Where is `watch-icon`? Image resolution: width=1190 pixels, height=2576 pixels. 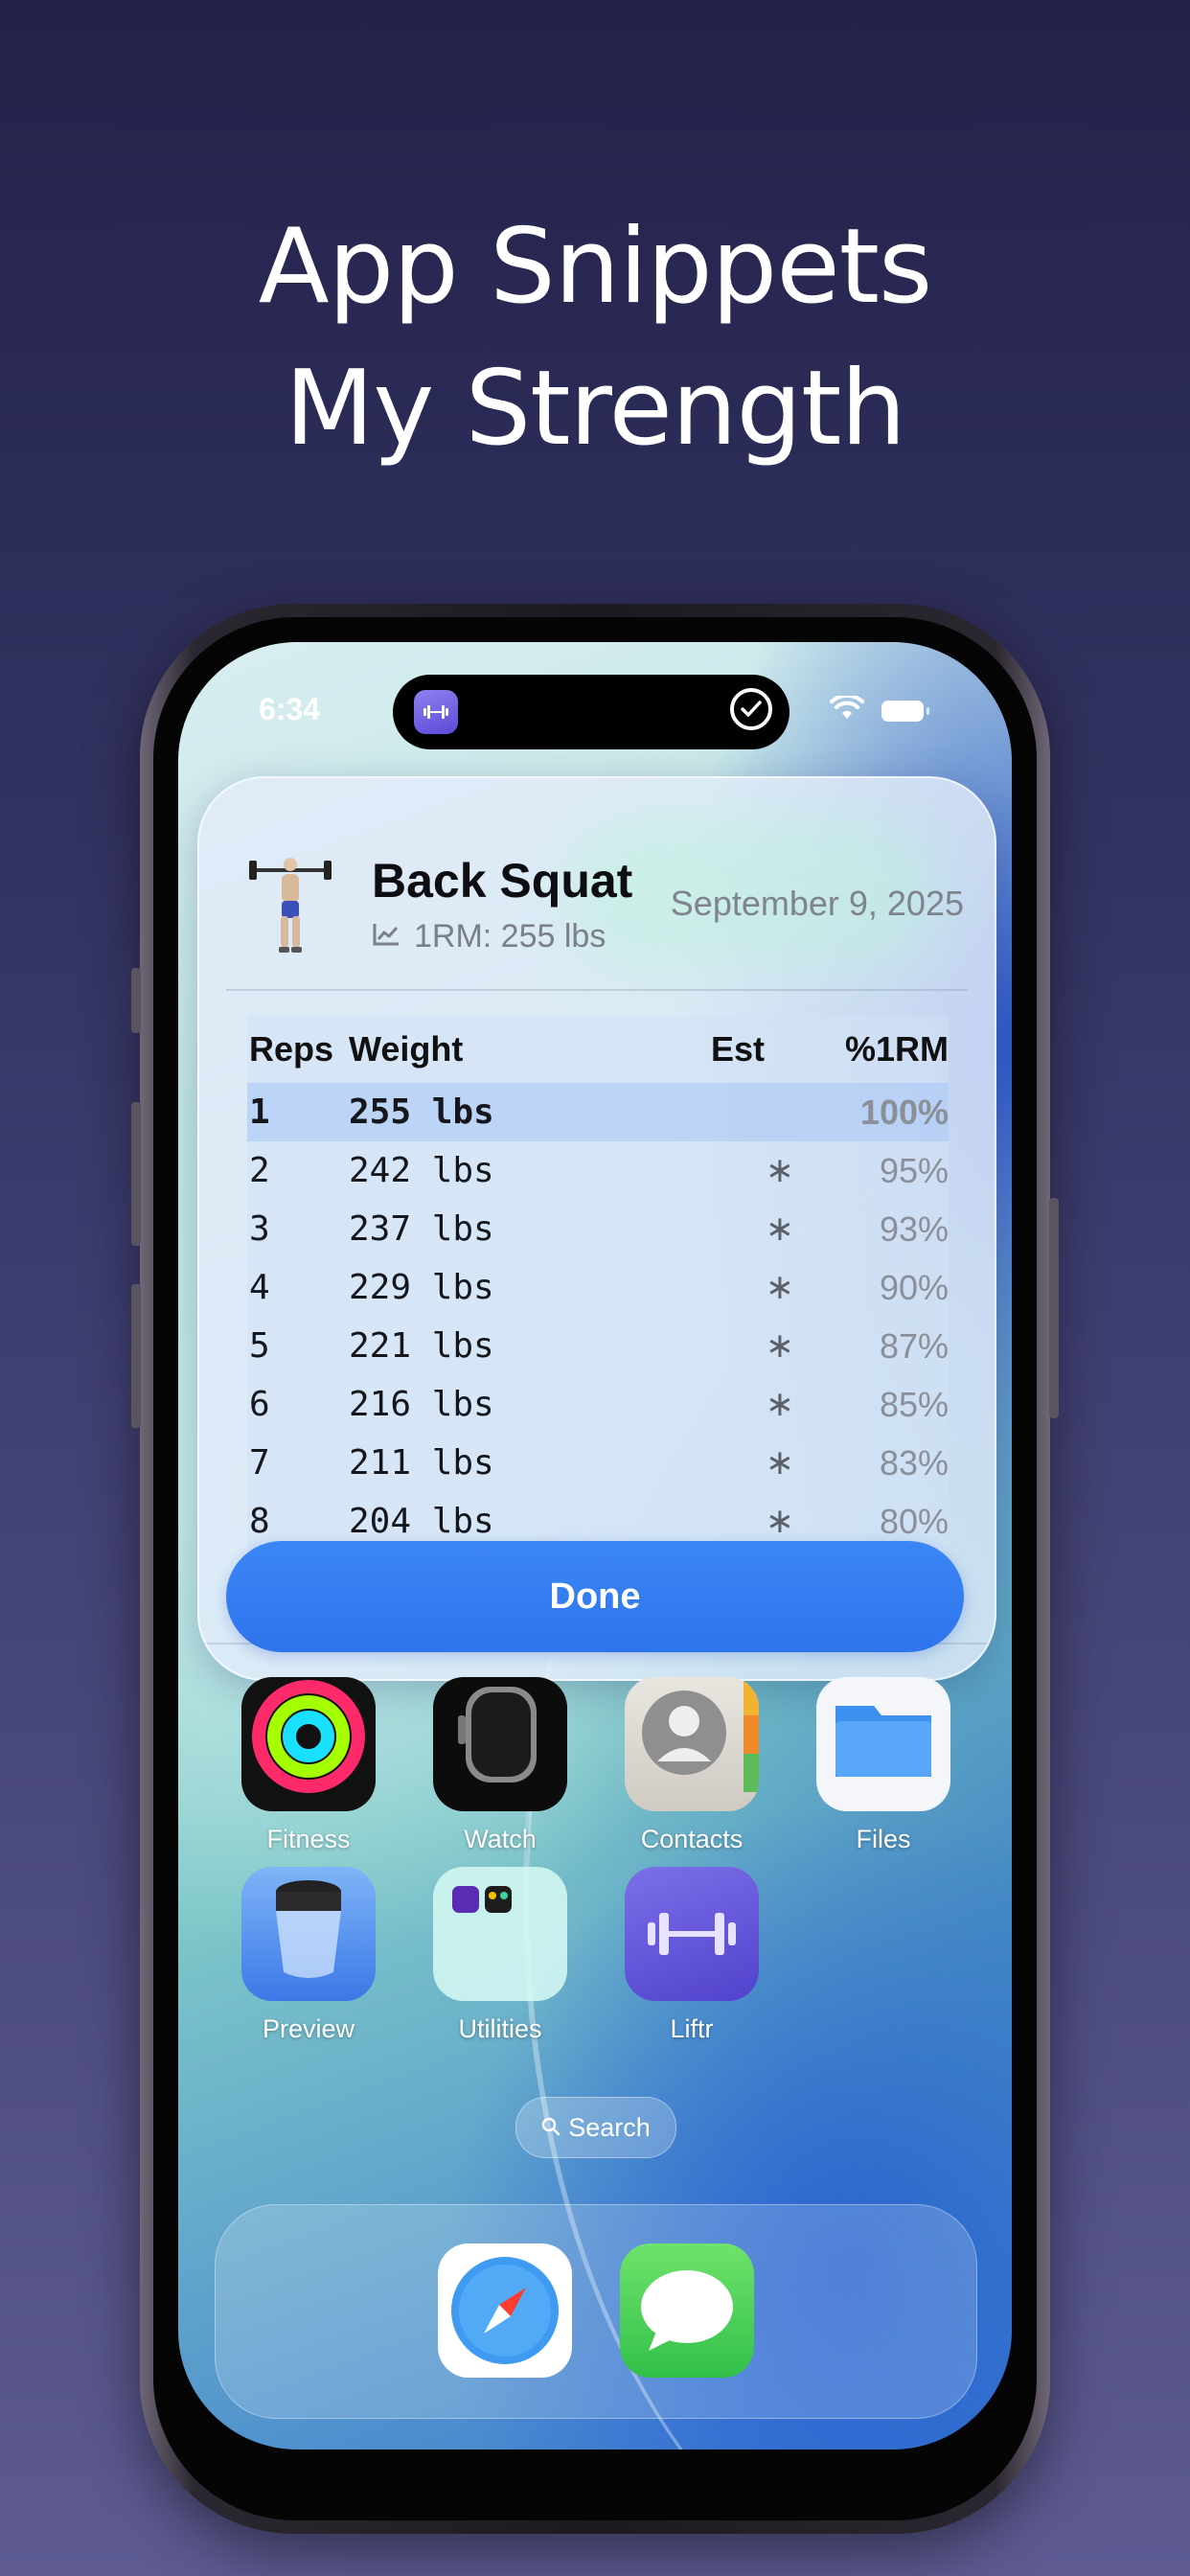
watch-icon is located at coordinates (500, 1744).